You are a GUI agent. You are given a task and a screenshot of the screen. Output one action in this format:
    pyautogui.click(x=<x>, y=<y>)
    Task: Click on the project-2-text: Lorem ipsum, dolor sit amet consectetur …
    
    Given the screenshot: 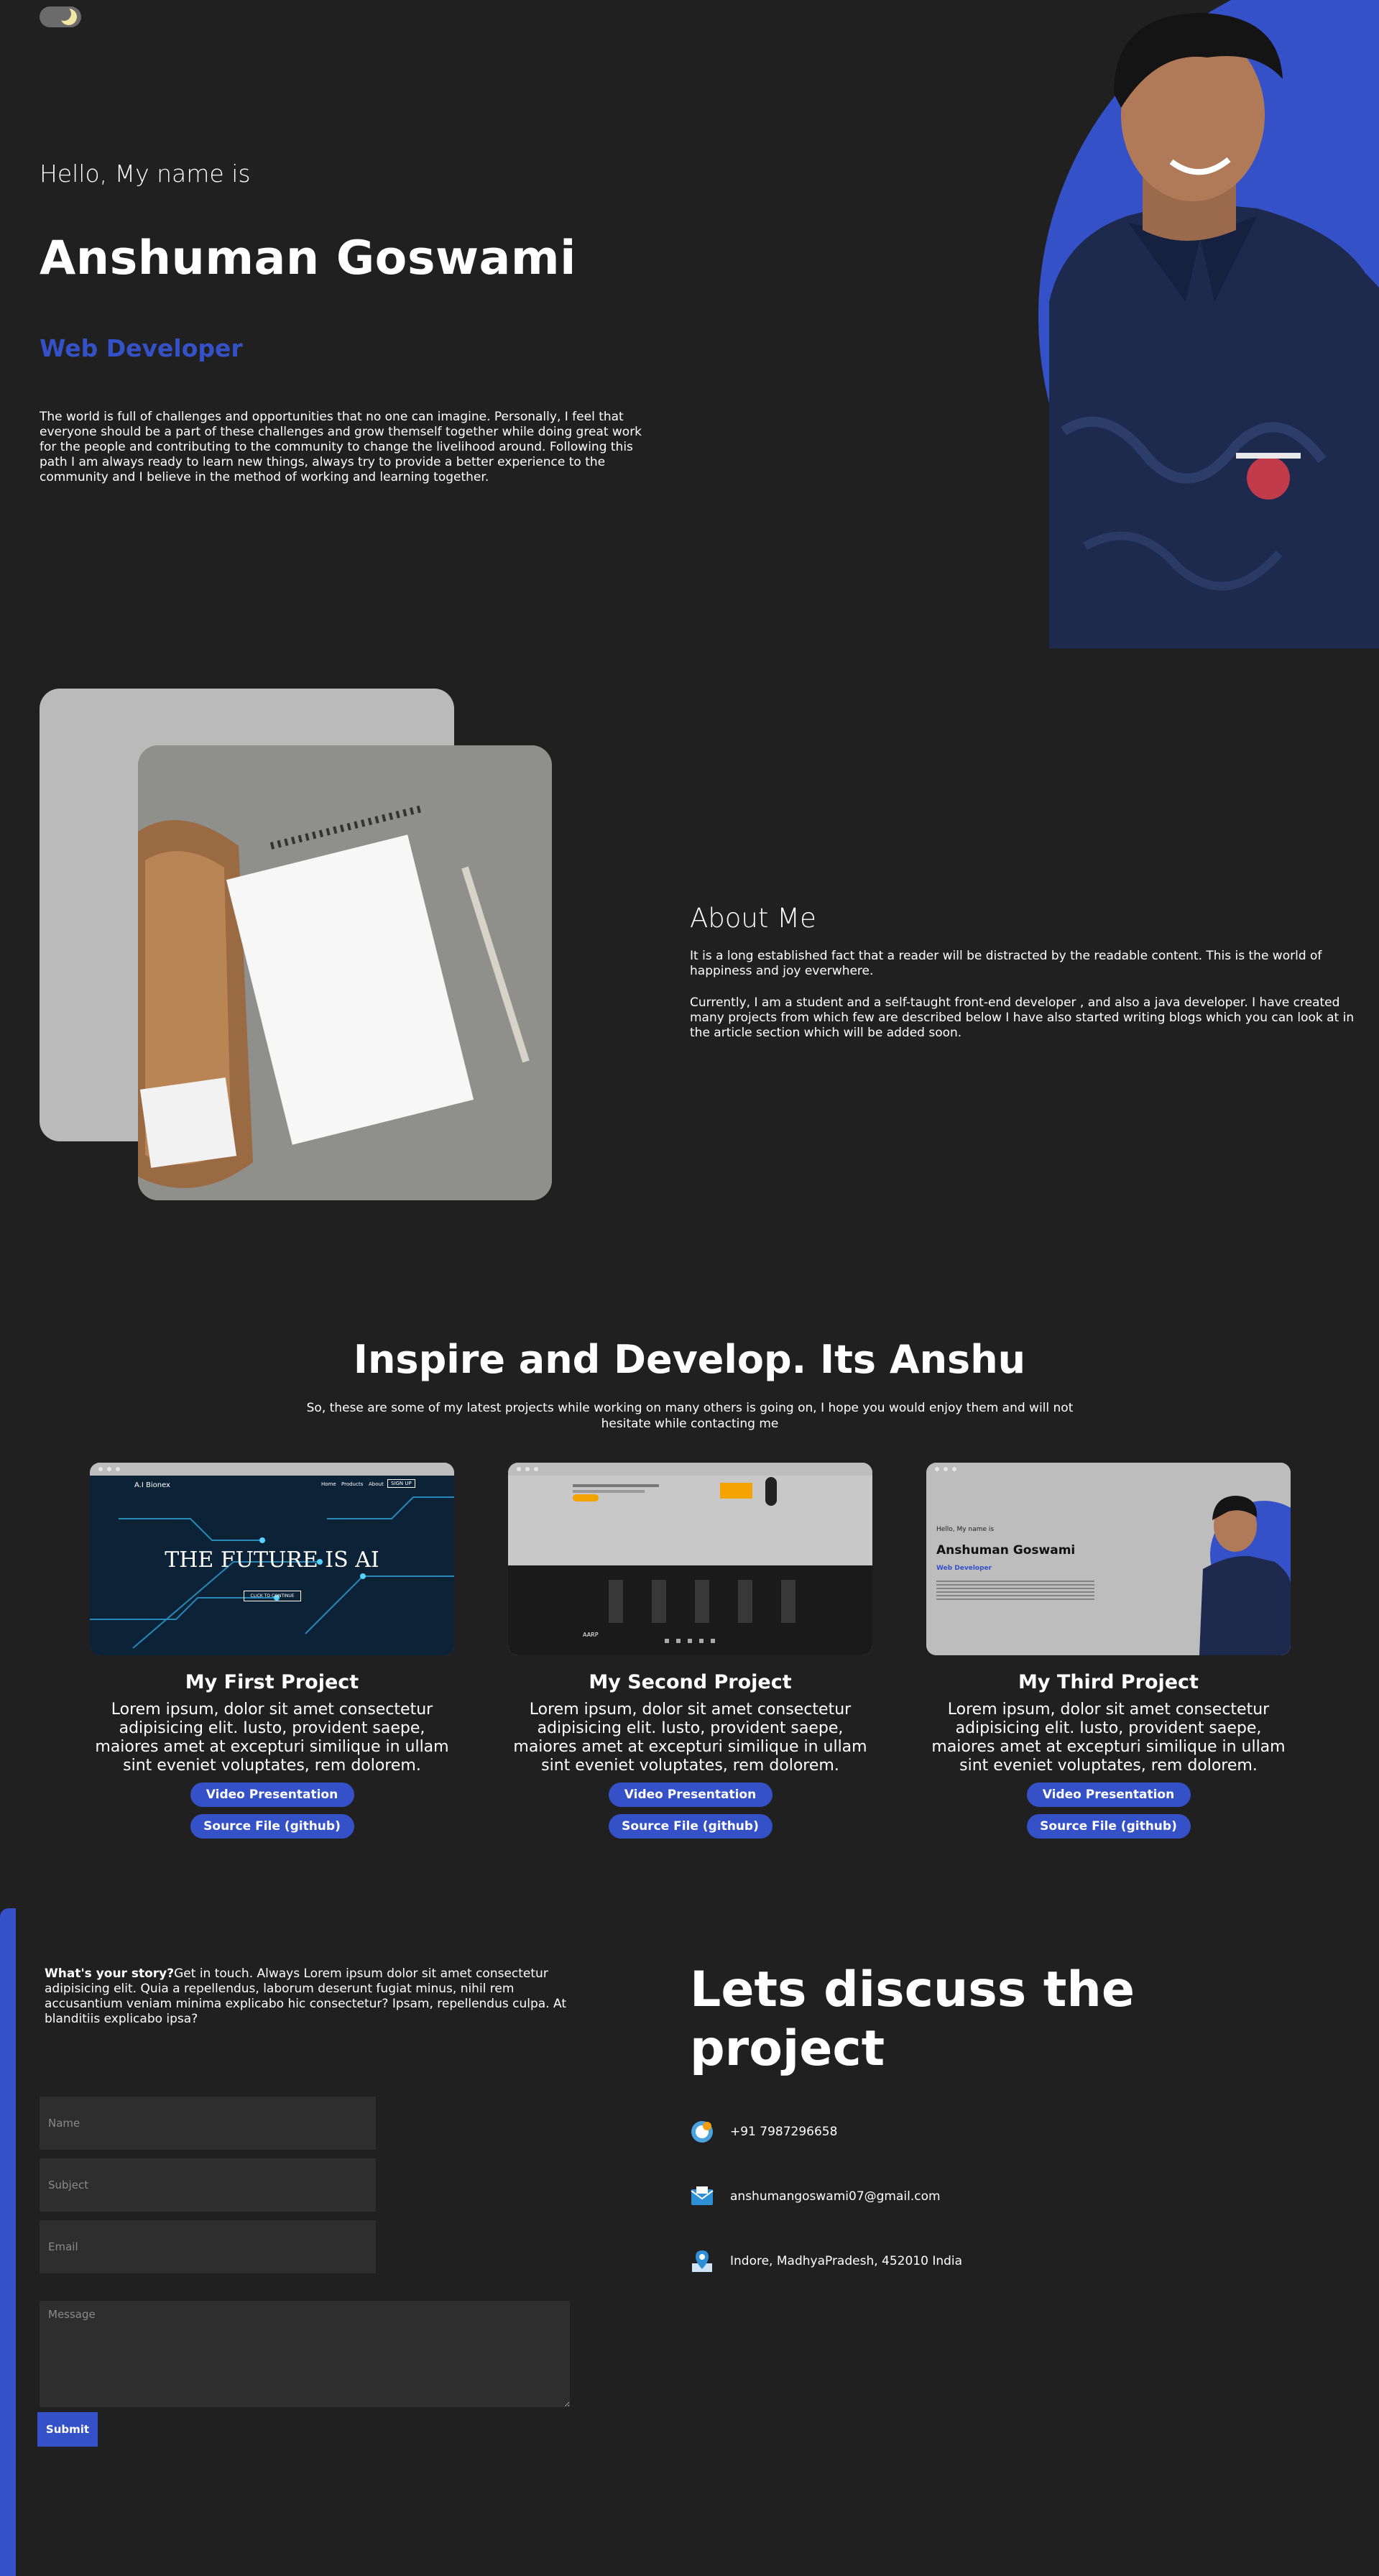 What is the action you would take?
    pyautogui.click(x=690, y=1738)
    